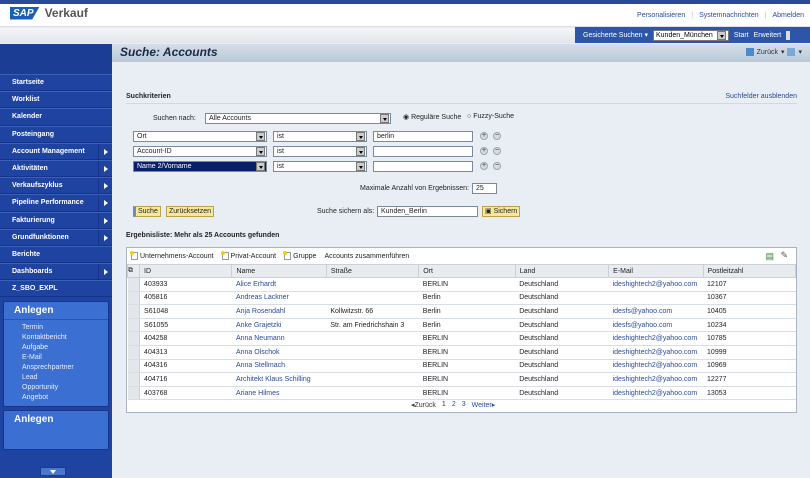 The image size is (810, 478). What do you see at coordinates (432, 117) in the screenshot?
I see `regular-search-radio: ◉ Reguläre Suche` at bounding box center [432, 117].